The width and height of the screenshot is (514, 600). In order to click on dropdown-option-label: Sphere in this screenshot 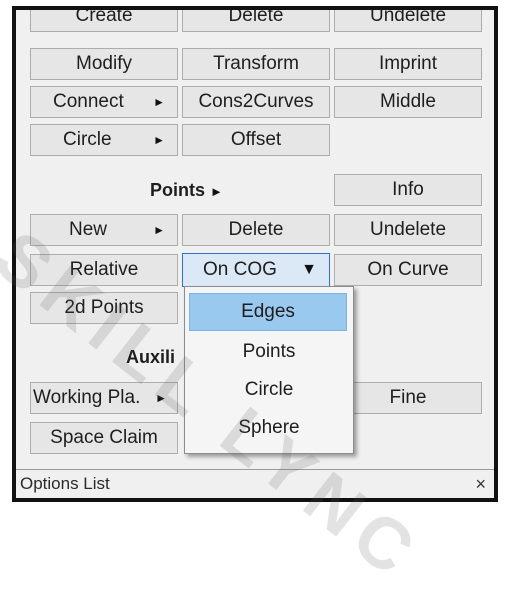, I will do `click(269, 427)`.